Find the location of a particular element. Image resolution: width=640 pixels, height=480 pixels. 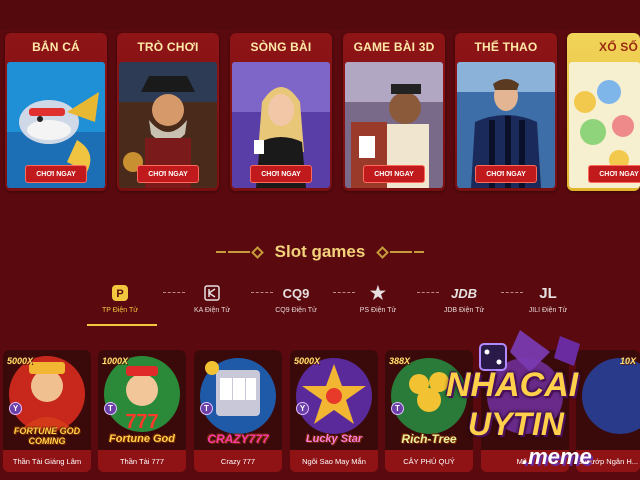

category-title: XỔ SỐ is located at coordinates (619, 47).